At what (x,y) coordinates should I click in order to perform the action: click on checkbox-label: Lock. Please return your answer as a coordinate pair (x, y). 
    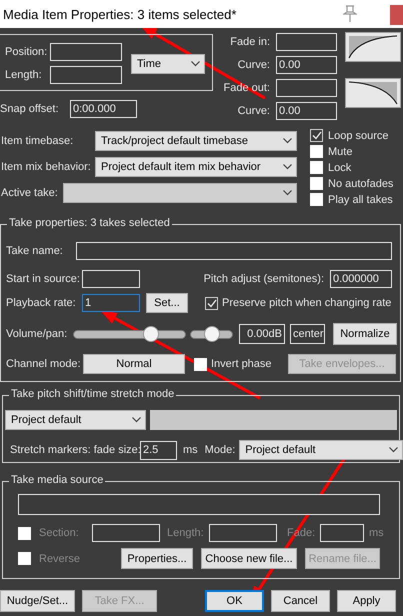
    Looking at the image, I should click on (340, 168).